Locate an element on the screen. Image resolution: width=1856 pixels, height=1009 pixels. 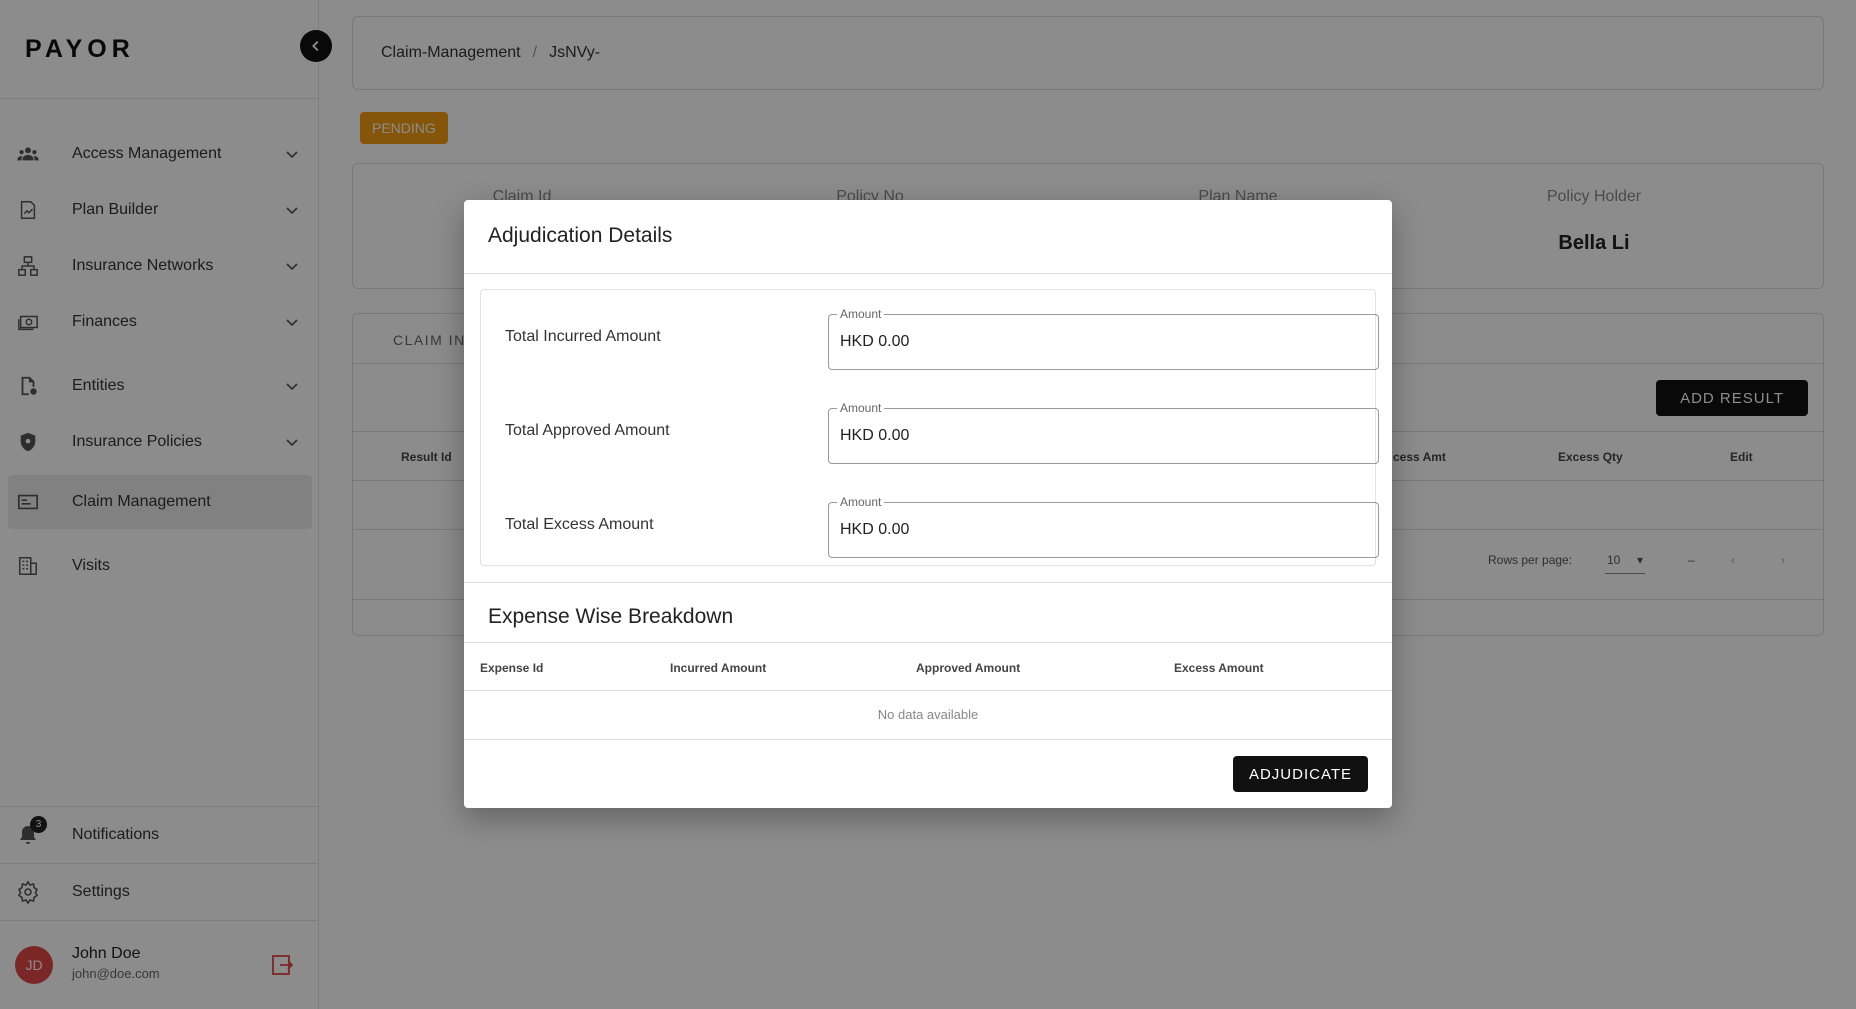
total-incurred-label: Total Incurred Amount is located at coordinates (583, 336).